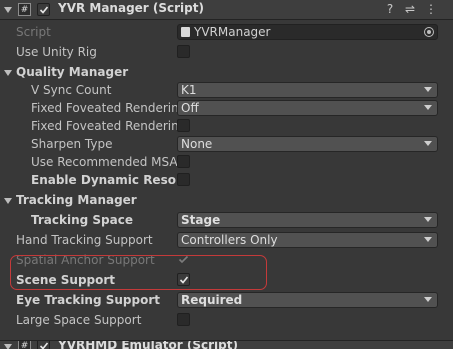  Describe the element at coordinates (82, 220) in the screenshot. I see `tracking-space-label: Tracking Space` at that location.